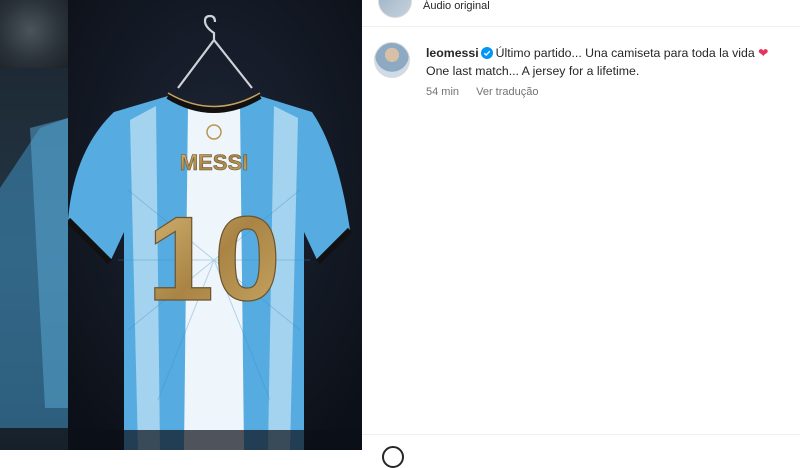  What do you see at coordinates (763, 53) in the screenshot?
I see `heart-emoji: ❤` at bounding box center [763, 53].